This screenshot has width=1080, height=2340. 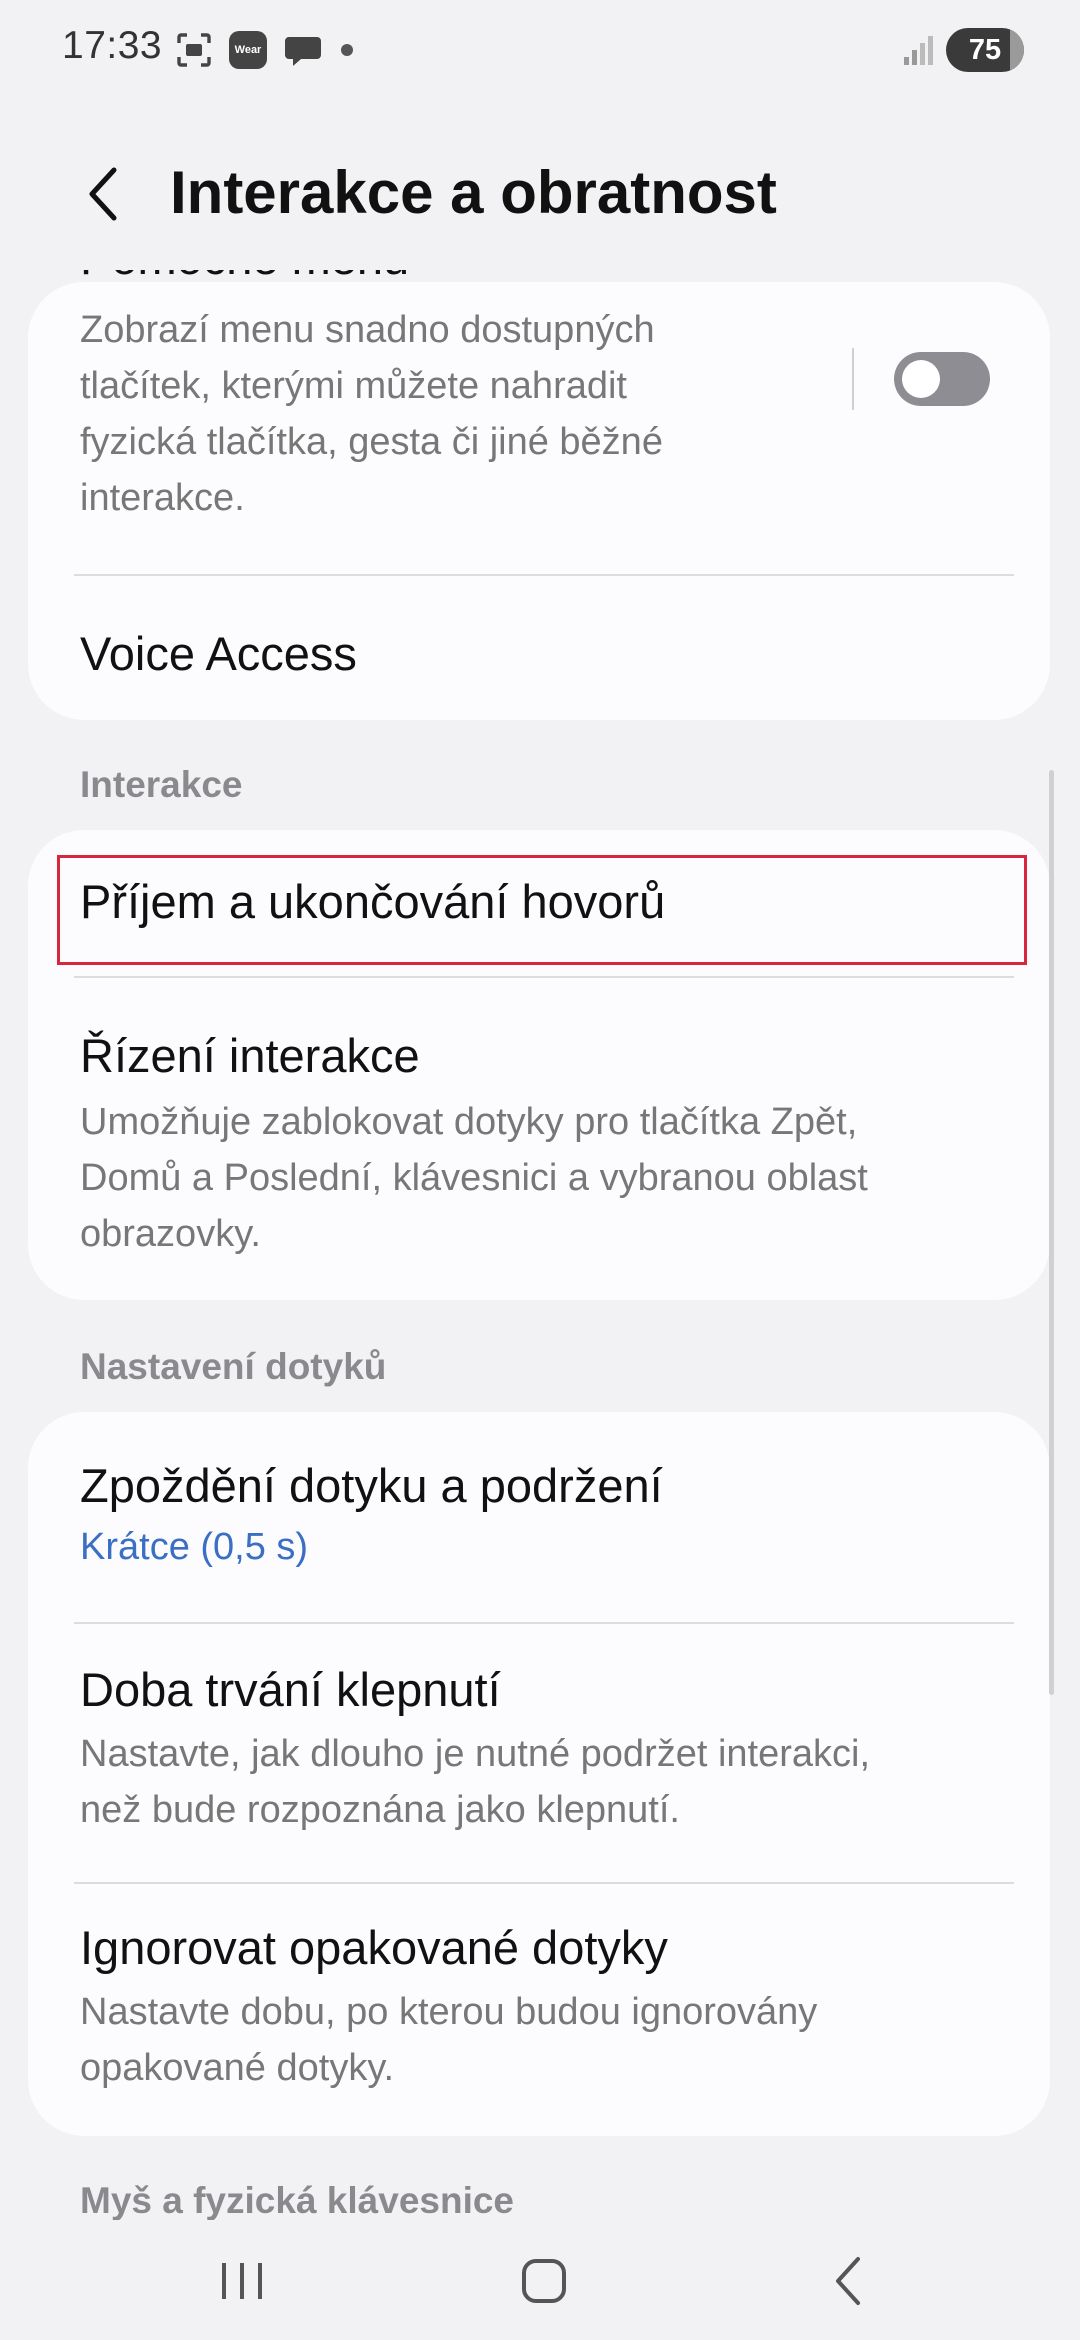 I want to click on home-icon, so click(x=544, y=2281).